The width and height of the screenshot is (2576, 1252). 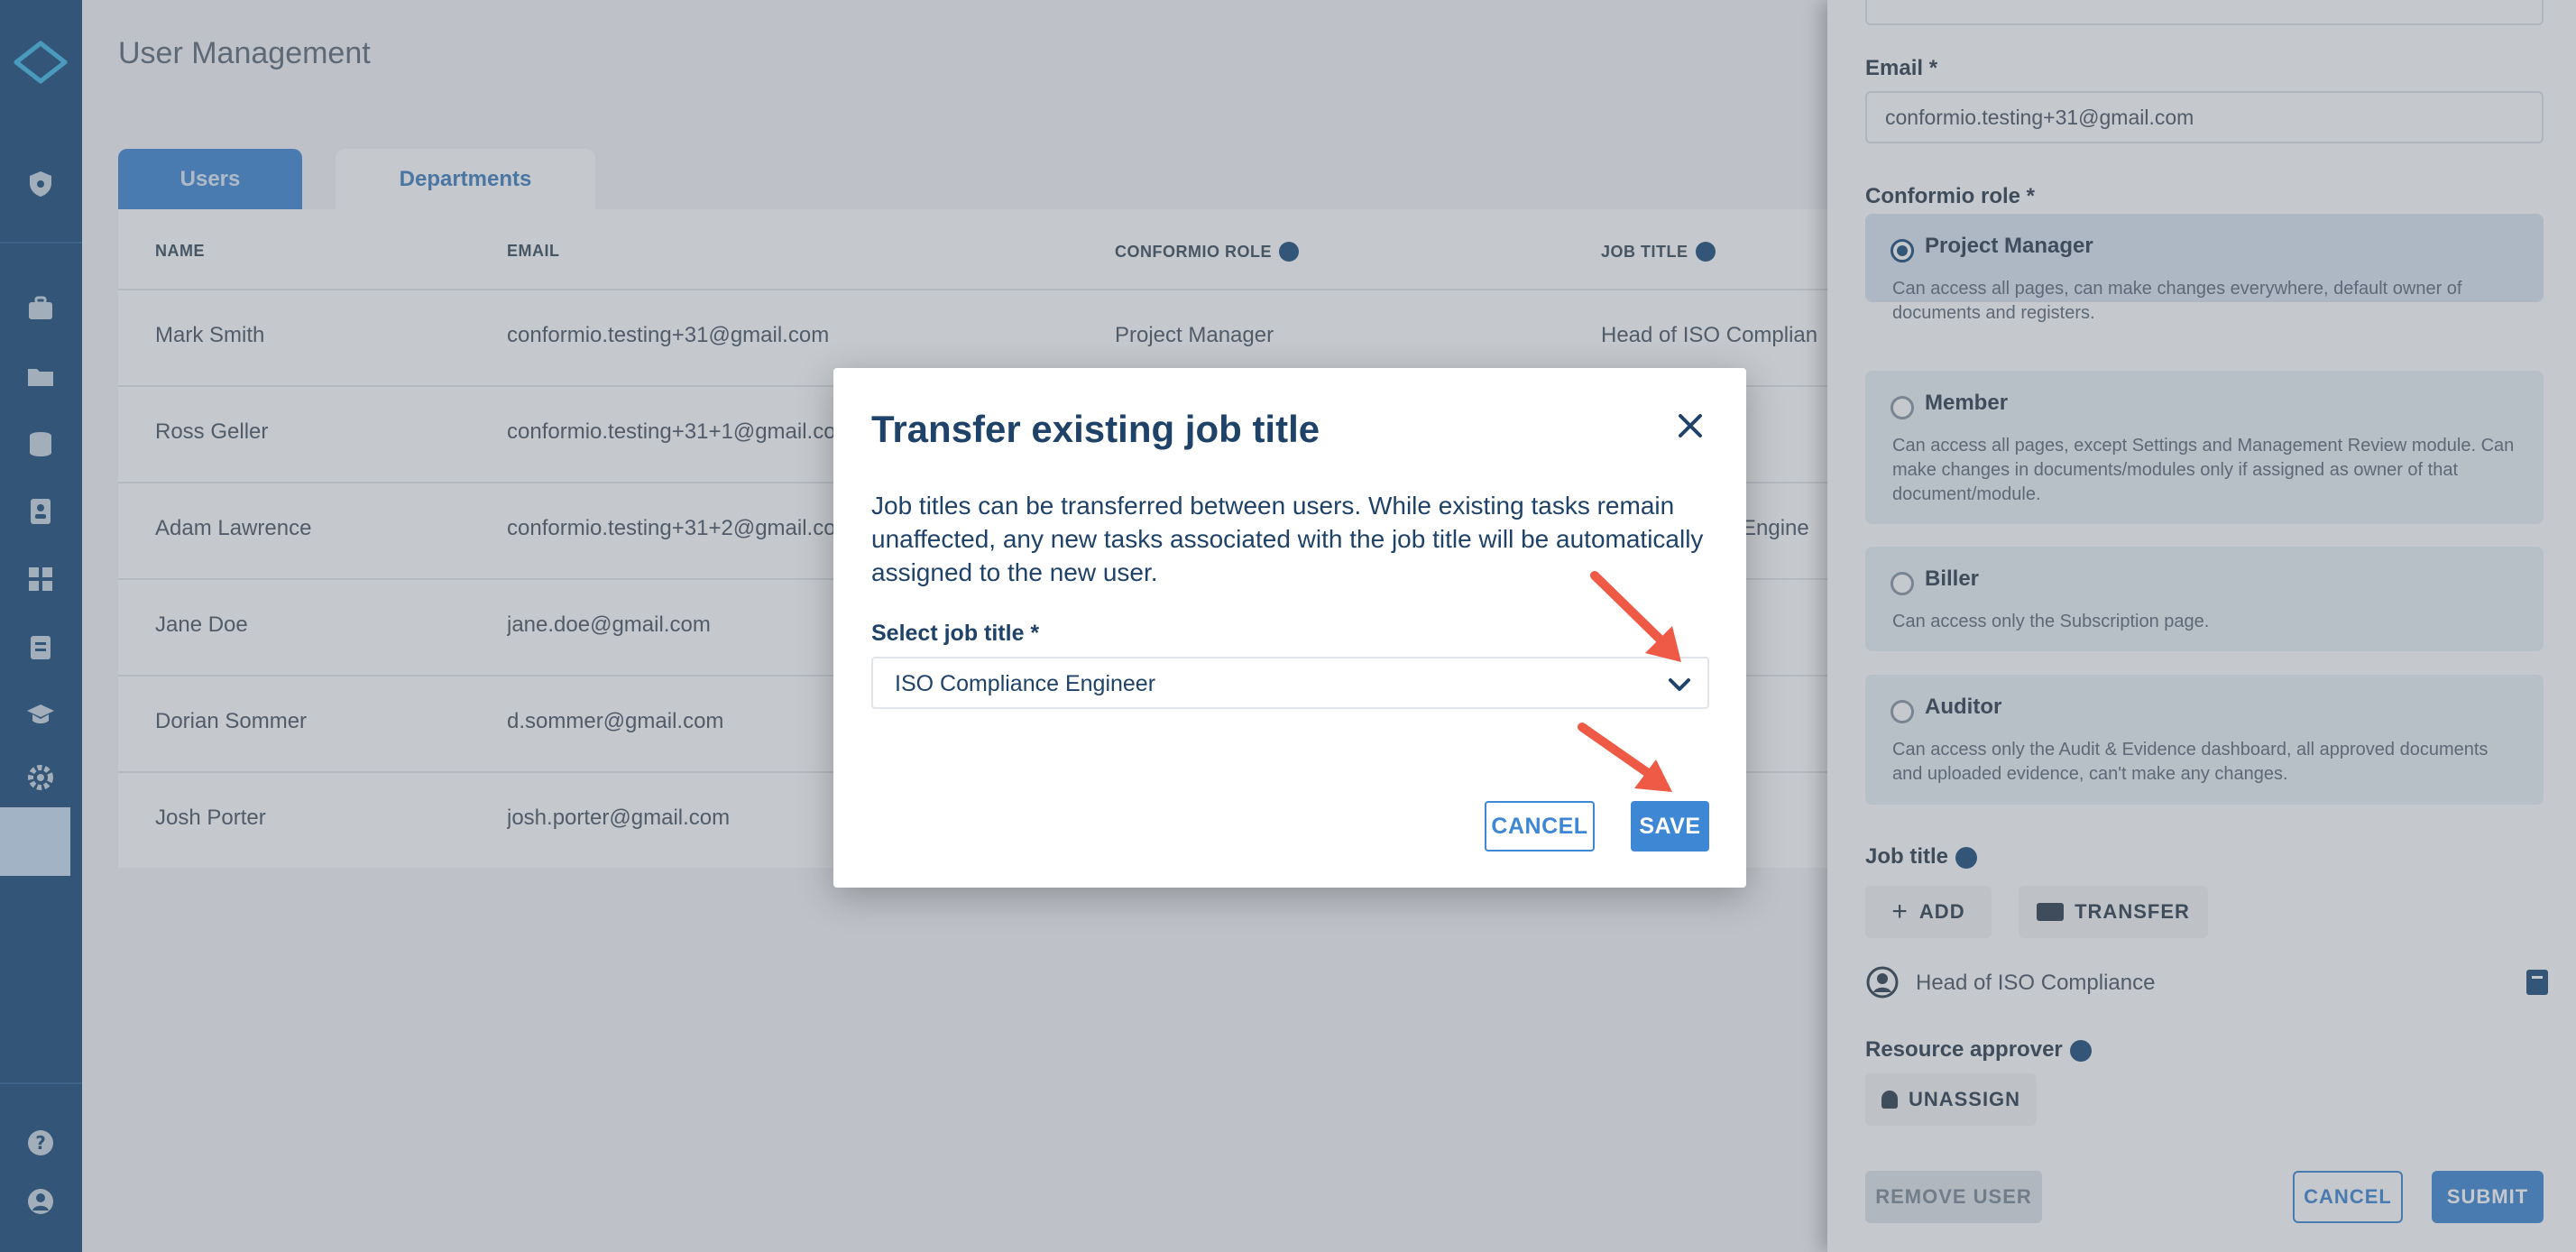 I want to click on modal-title: Transfer existing job title, so click(x=1095, y=429).